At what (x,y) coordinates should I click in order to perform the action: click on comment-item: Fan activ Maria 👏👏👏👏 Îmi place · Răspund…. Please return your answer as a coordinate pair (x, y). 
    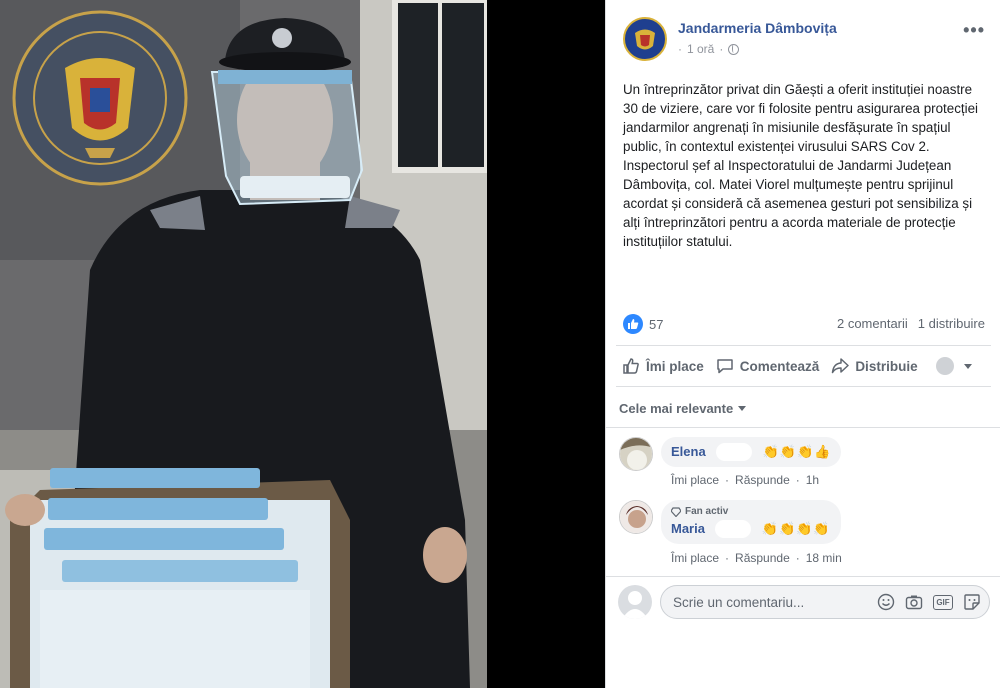
    Looking at the image, I should click on (804, 535).